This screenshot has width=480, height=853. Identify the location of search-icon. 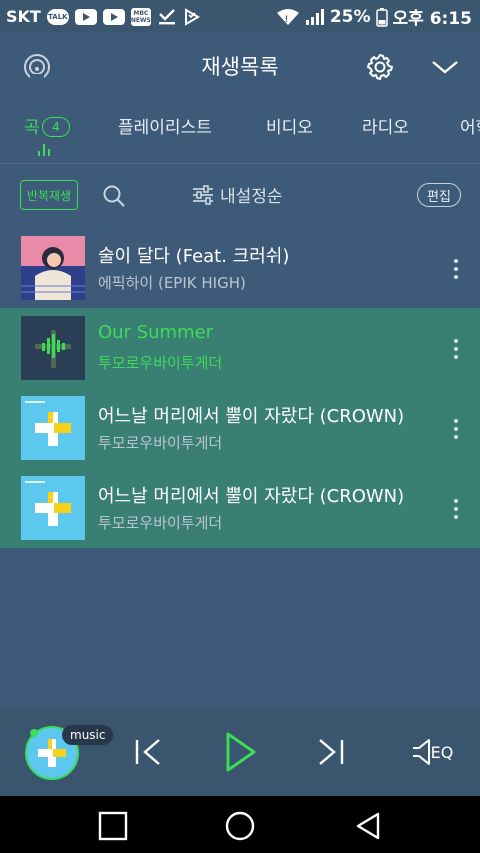
(114, 196).